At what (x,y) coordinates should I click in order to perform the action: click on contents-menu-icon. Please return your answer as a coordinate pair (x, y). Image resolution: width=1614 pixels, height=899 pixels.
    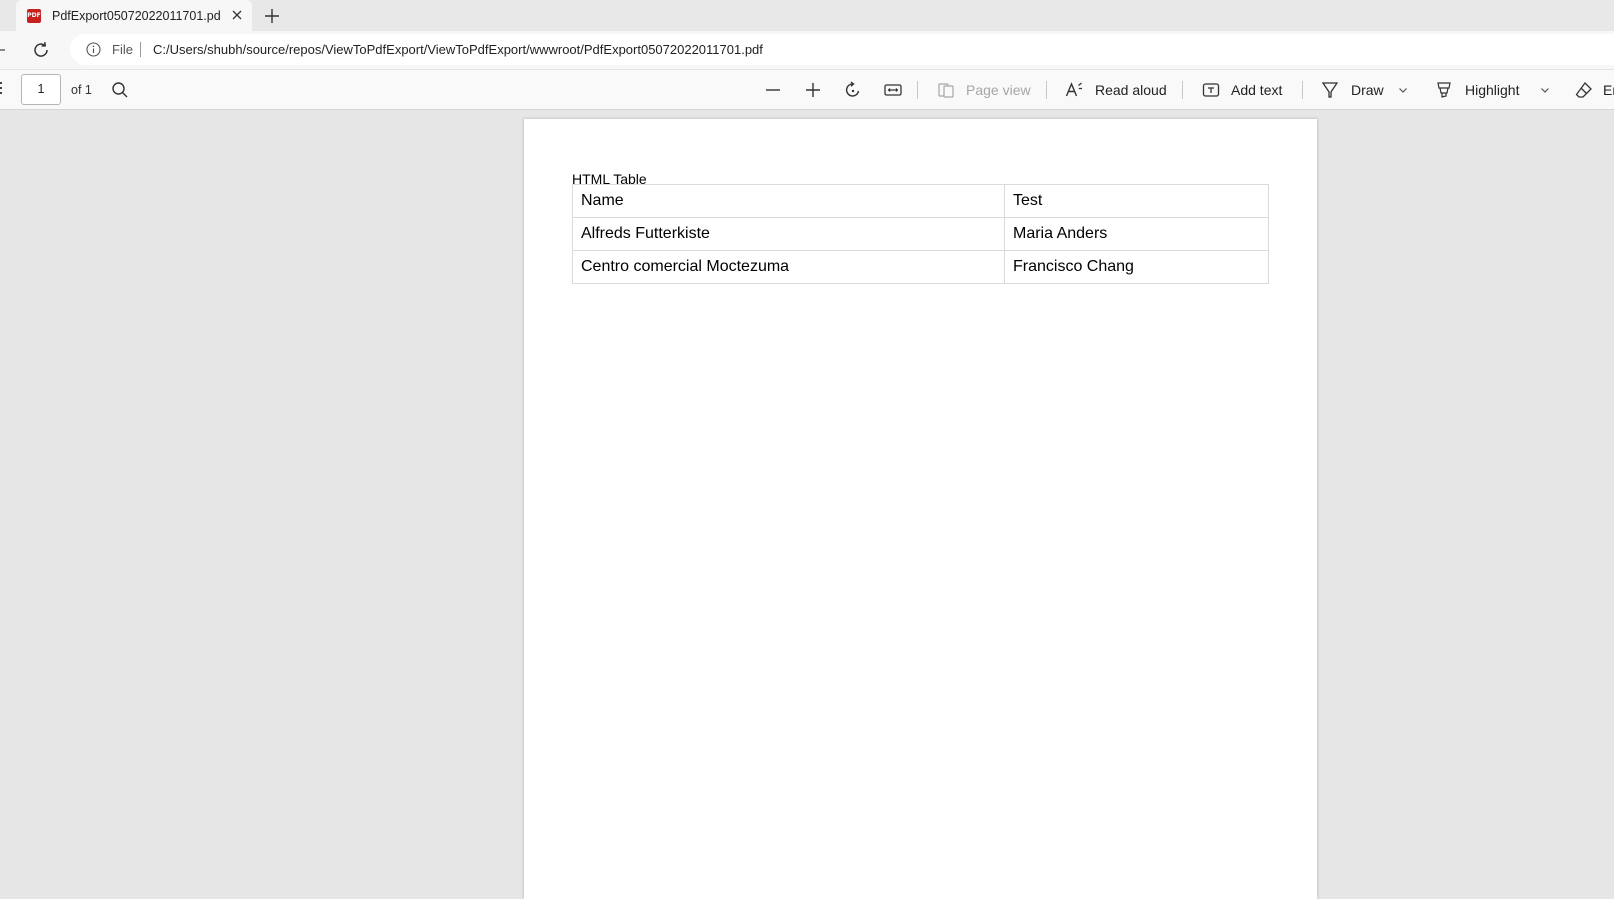
    Looking at the image, I should click on (1, 89).